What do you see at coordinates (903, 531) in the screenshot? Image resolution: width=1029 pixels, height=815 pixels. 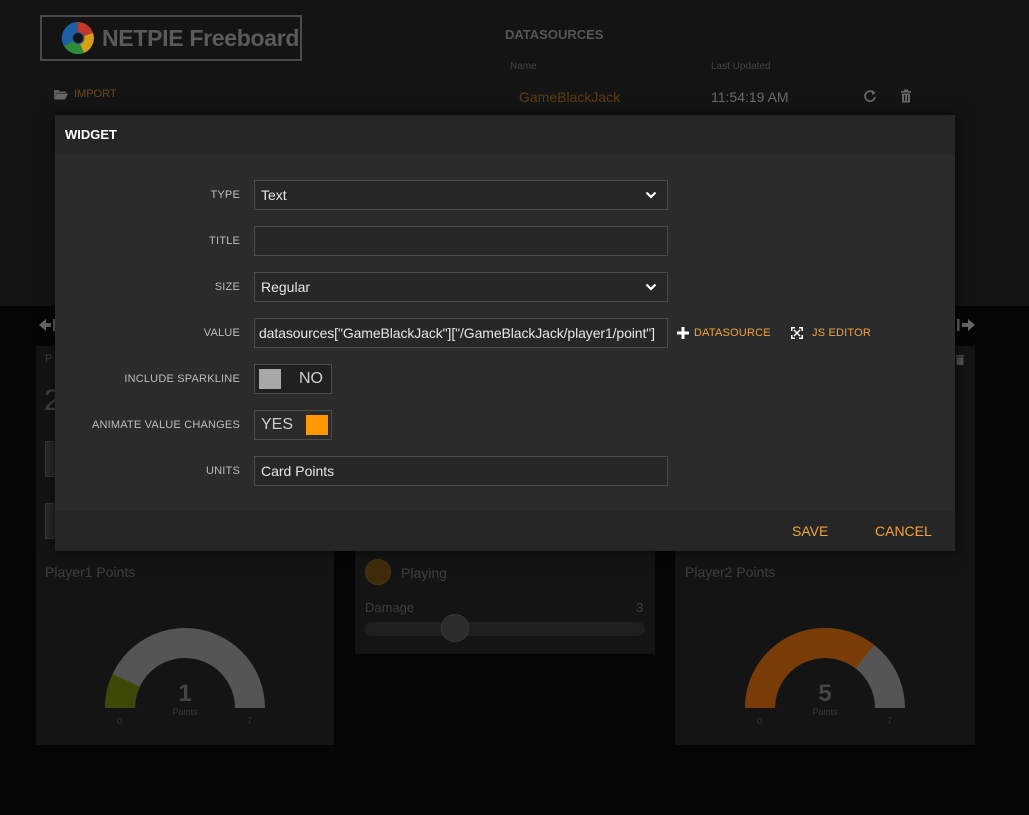 I see `cancel-button: CANCEL` at bounding box center [903, 531].